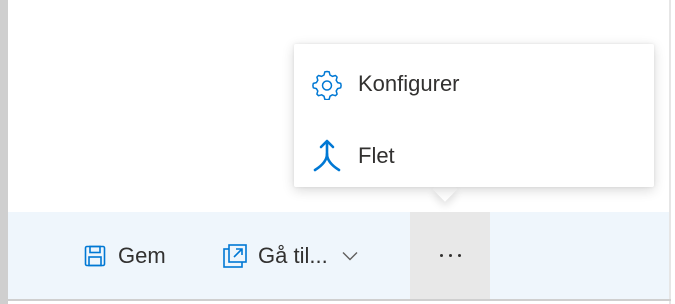  I want to click on gear-icon, so click(327, 84).